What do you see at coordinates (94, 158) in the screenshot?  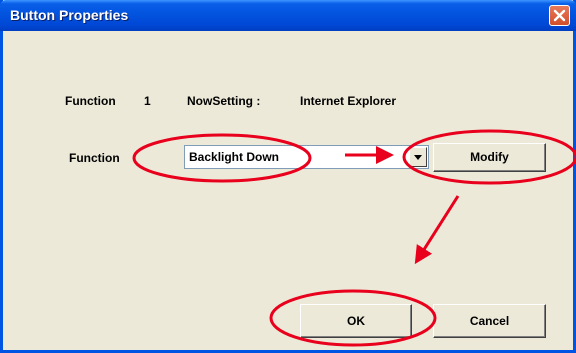 I see `function-field-label: Function` at bounding box center [94, 158].